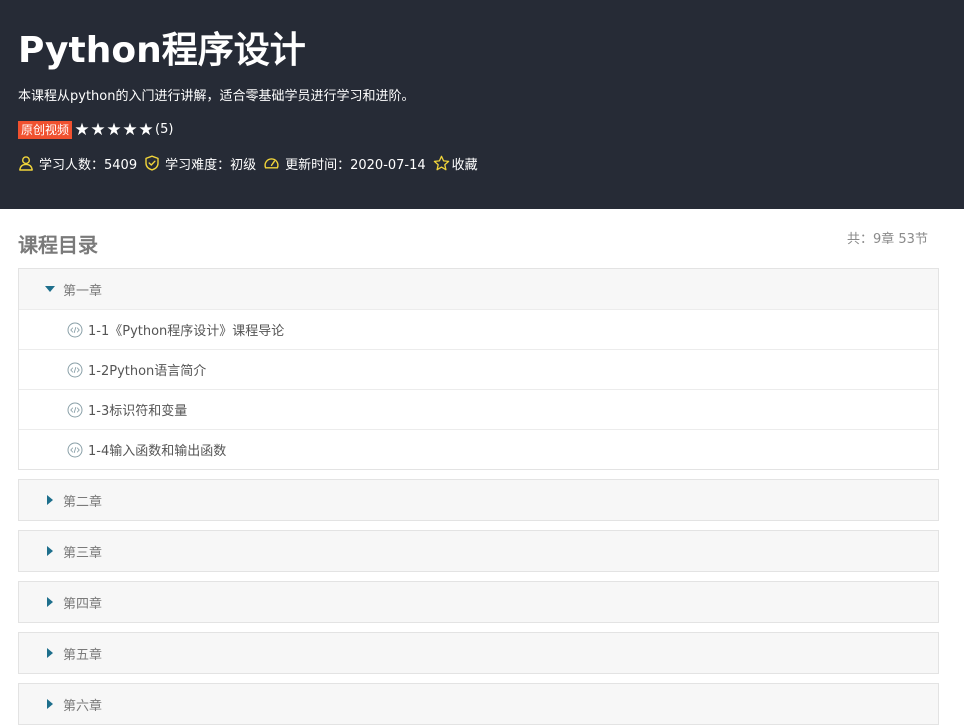 This screenshot has height=728, width=964. I want to click on lesson-item: 1-1《Python程序设计》课程导论, so click(478, 329).